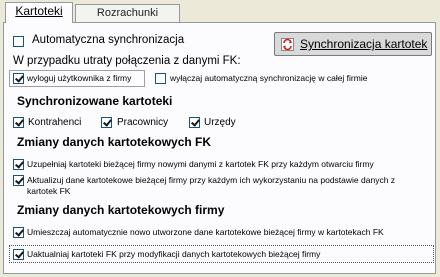 This screenshot has height=277, width=440. What do you see at coordinates (287, 44) in the screenshot?
I see `sync-icon` at bounding box center [287, 44].